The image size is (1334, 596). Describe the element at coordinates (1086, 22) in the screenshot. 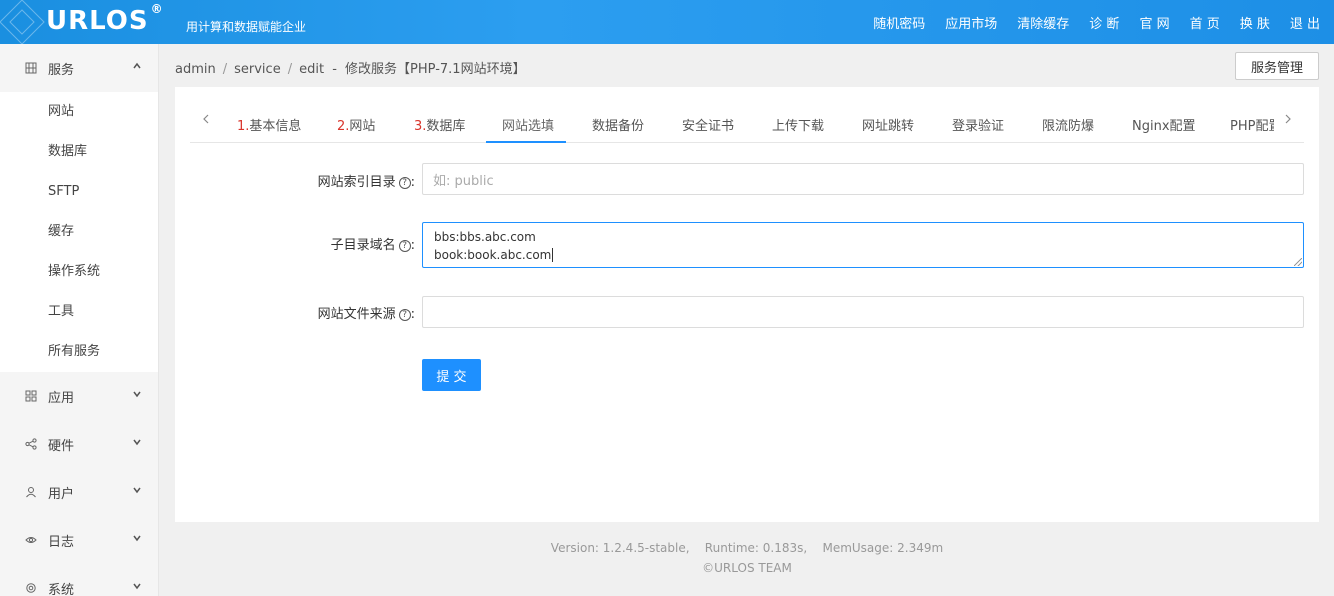

I see `top-nav: 随机密码 应用市场 清除缓存 诊 断 官 网 首 页 换 肤 退 出` at that location.